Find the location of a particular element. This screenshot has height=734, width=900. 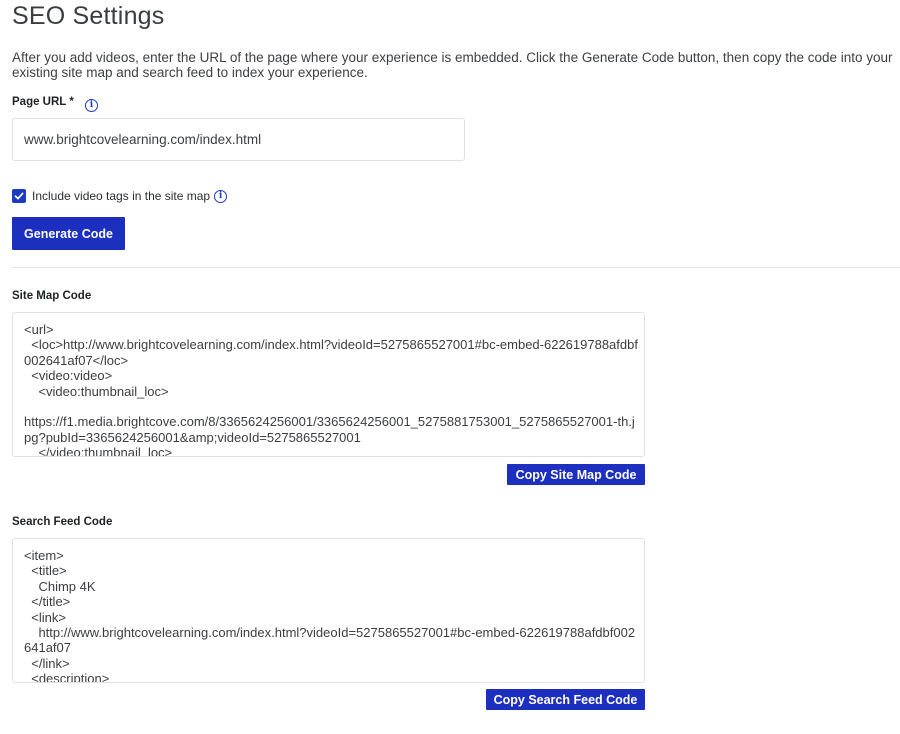

include-video-tags-row: Include video tags in the site map i is located at coordinates (120, 196).